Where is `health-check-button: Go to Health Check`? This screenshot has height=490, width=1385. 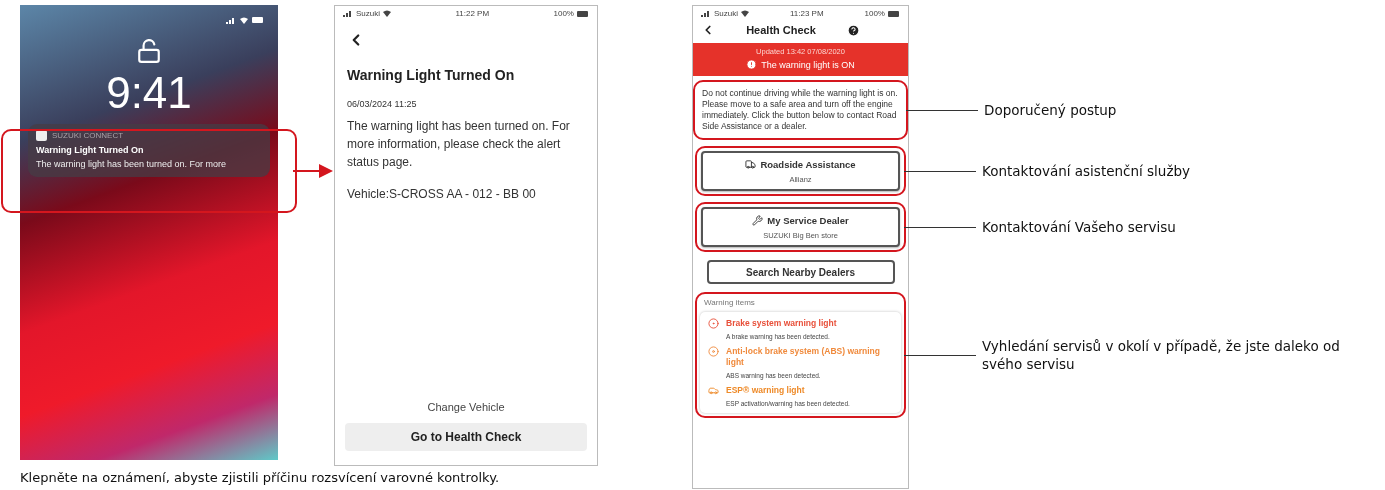
health-check-button: Go to Health Check is located at coordinates (466, 437).